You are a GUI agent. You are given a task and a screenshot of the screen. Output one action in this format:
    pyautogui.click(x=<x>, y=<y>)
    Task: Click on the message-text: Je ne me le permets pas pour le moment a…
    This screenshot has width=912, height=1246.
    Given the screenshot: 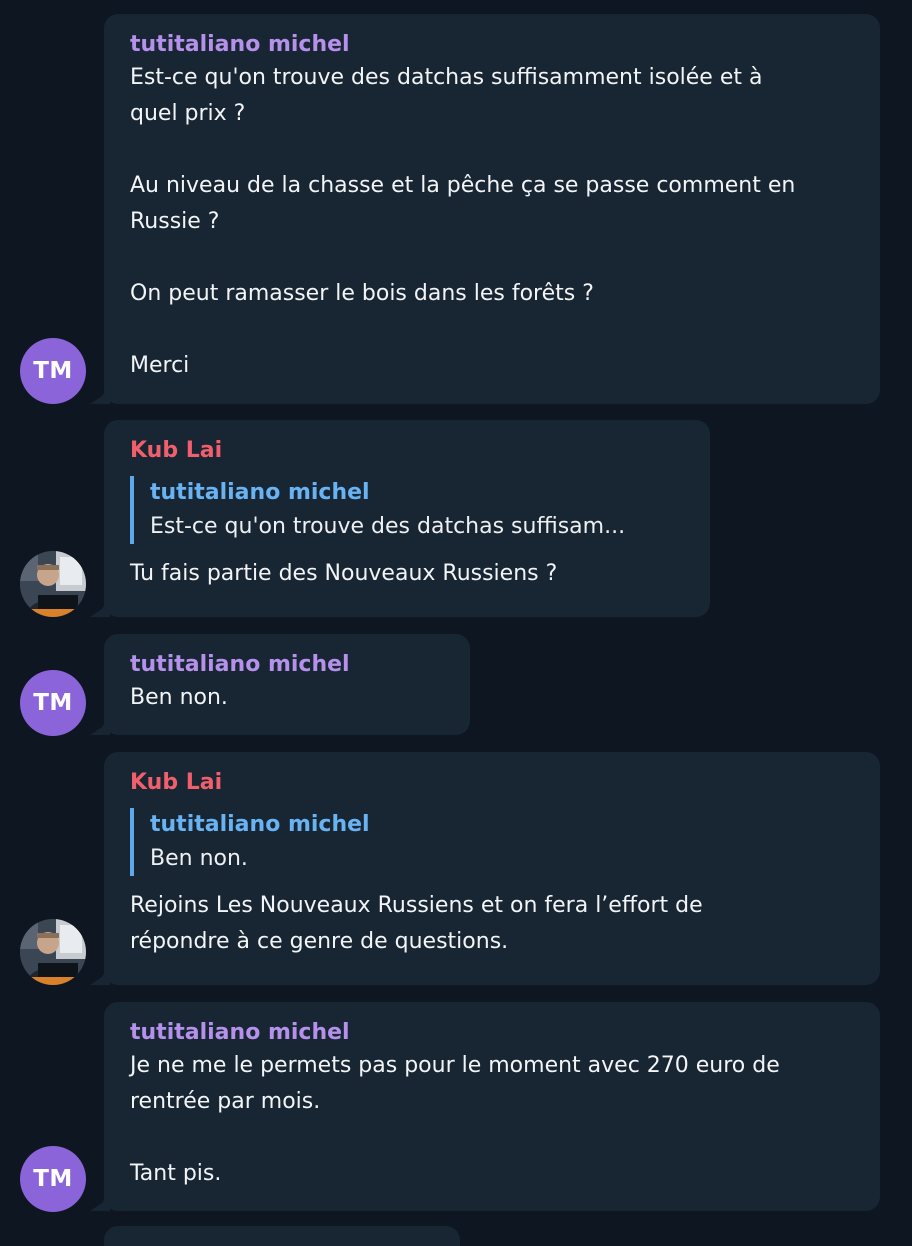 What is the action you would take?
    pyautogui.click(x=455, y=1119)
    